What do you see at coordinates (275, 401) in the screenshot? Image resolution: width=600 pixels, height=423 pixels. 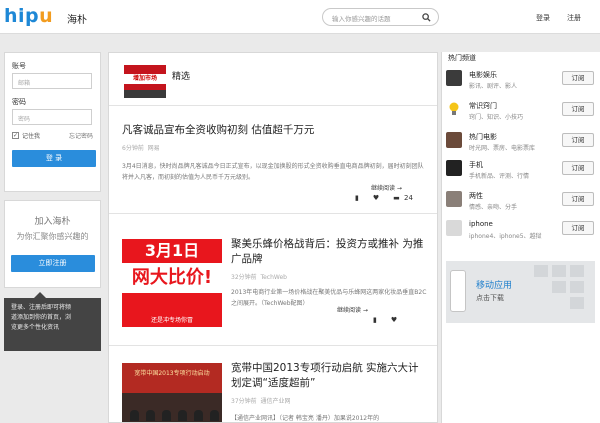 I see `article-source: 通信产业网` at bounding box center [275, 401].